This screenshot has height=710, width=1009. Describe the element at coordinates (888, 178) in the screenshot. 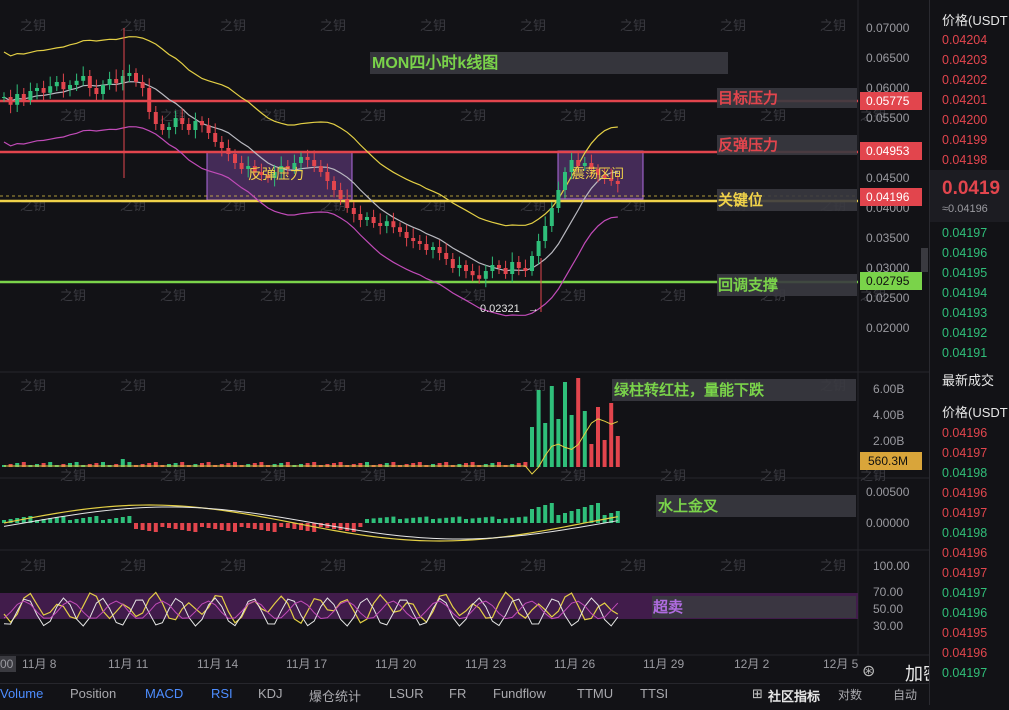

I see `price-tick: 0.04500` at that location.